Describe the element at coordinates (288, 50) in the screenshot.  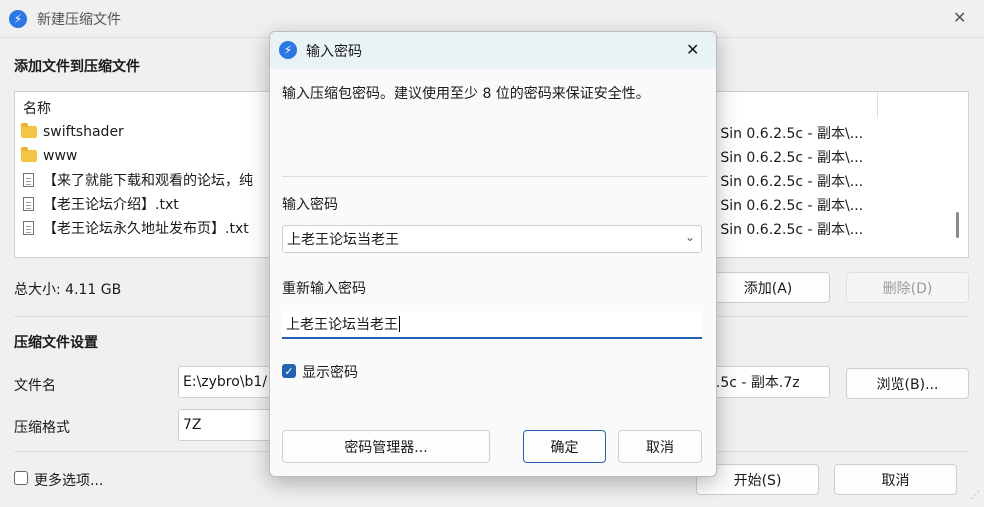
I see `dialog-logo-icon: ⚡` at that location.